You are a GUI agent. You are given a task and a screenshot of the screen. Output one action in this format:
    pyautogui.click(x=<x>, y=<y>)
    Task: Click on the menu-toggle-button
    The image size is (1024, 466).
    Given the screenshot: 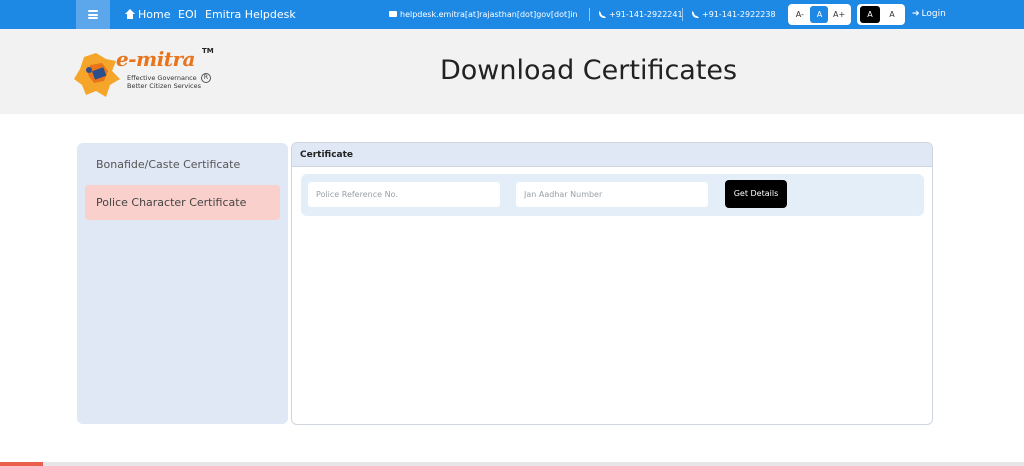 What is the action you would take?
    pyautogui.click(x=93, y=14)
    